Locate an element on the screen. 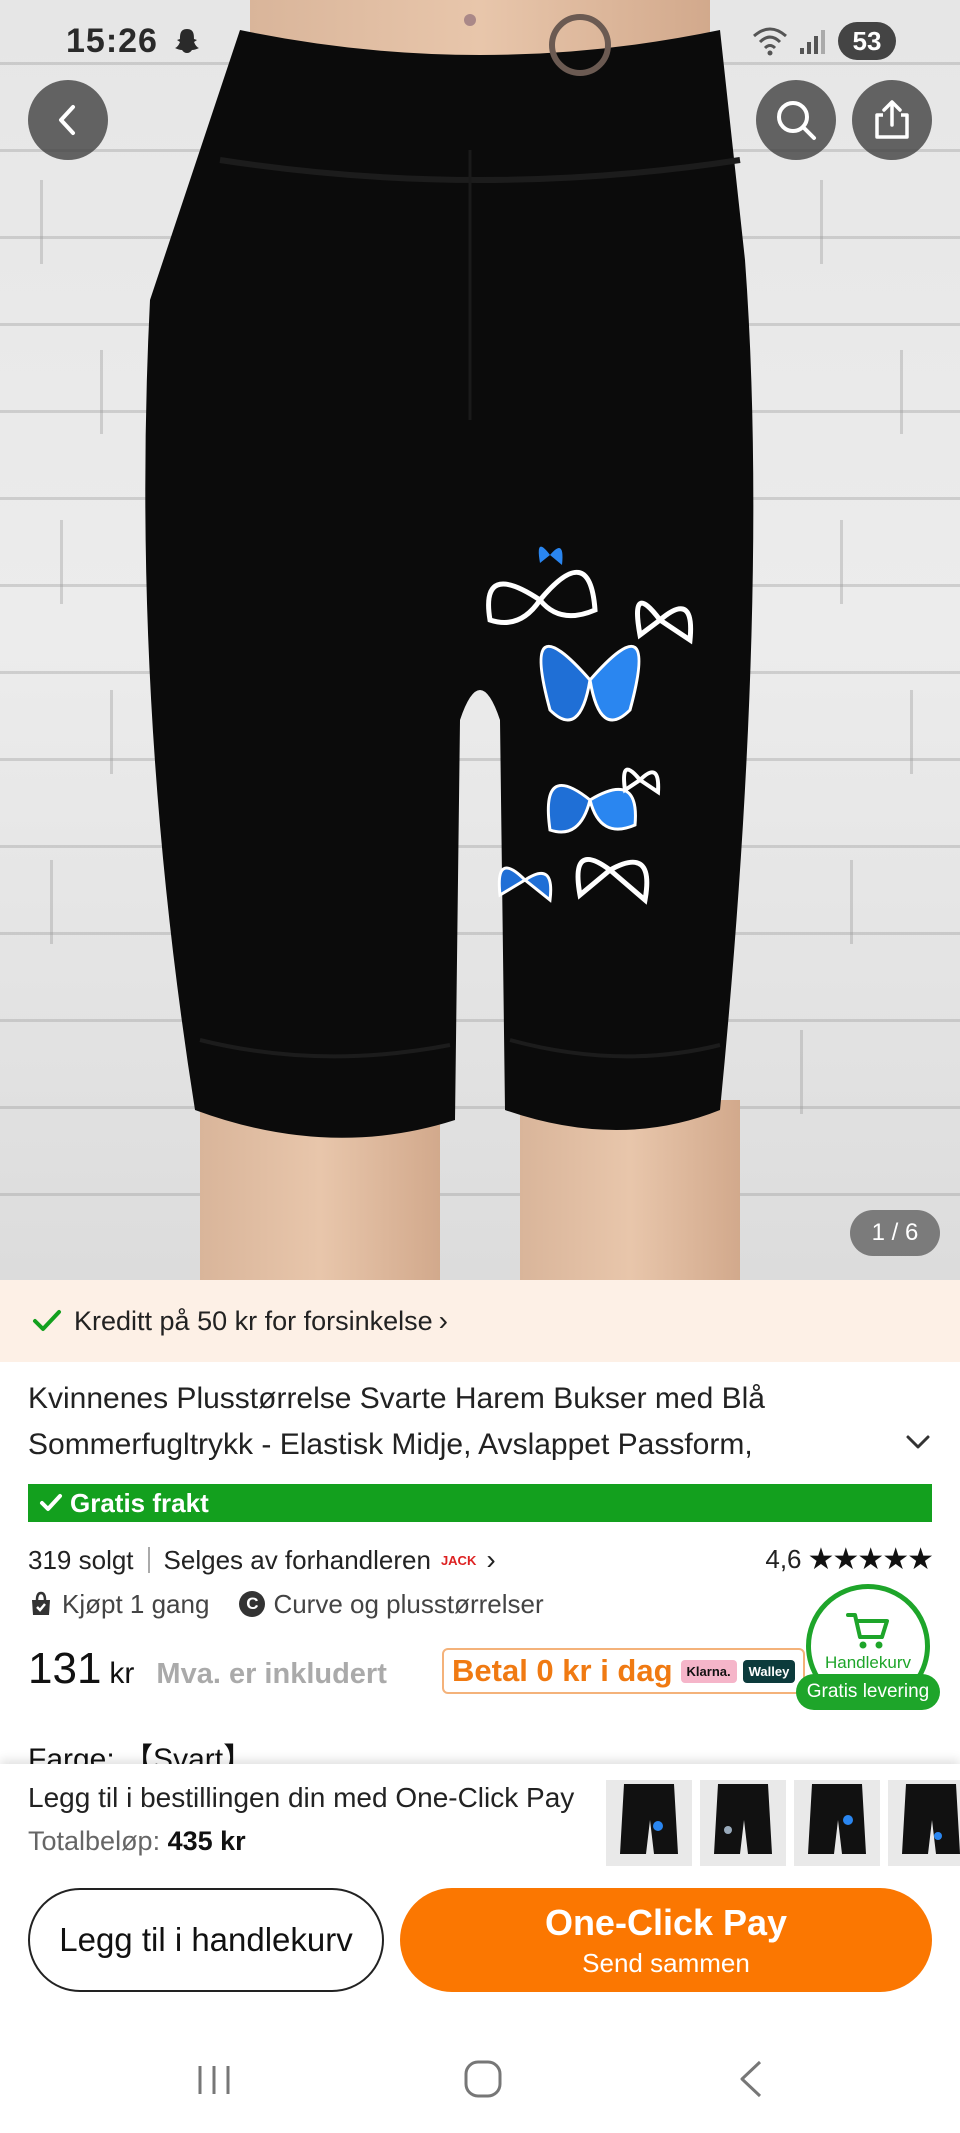 Image resolution: width=960 pixels, height=2133 pixels. curve-tag: C Curve og plusstørrelser is located at coordinates (391, 1604).